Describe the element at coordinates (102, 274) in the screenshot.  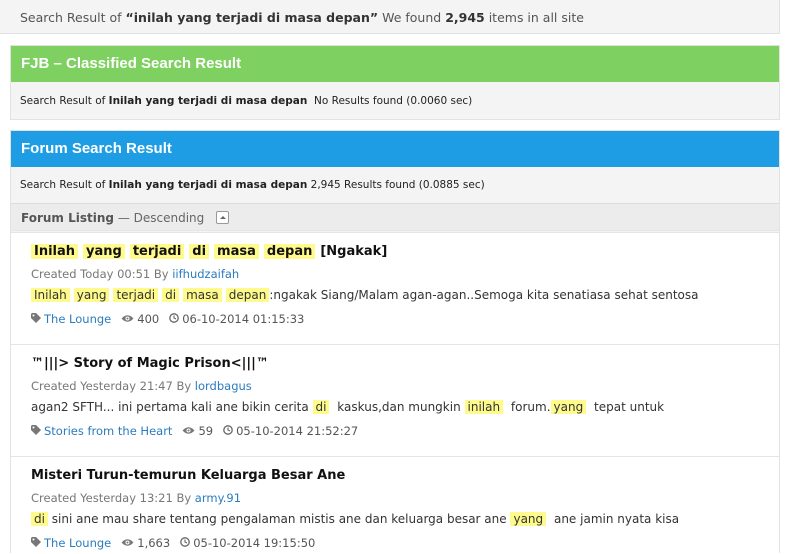
I see `result-created: Created Today 00:51 By` at that location.